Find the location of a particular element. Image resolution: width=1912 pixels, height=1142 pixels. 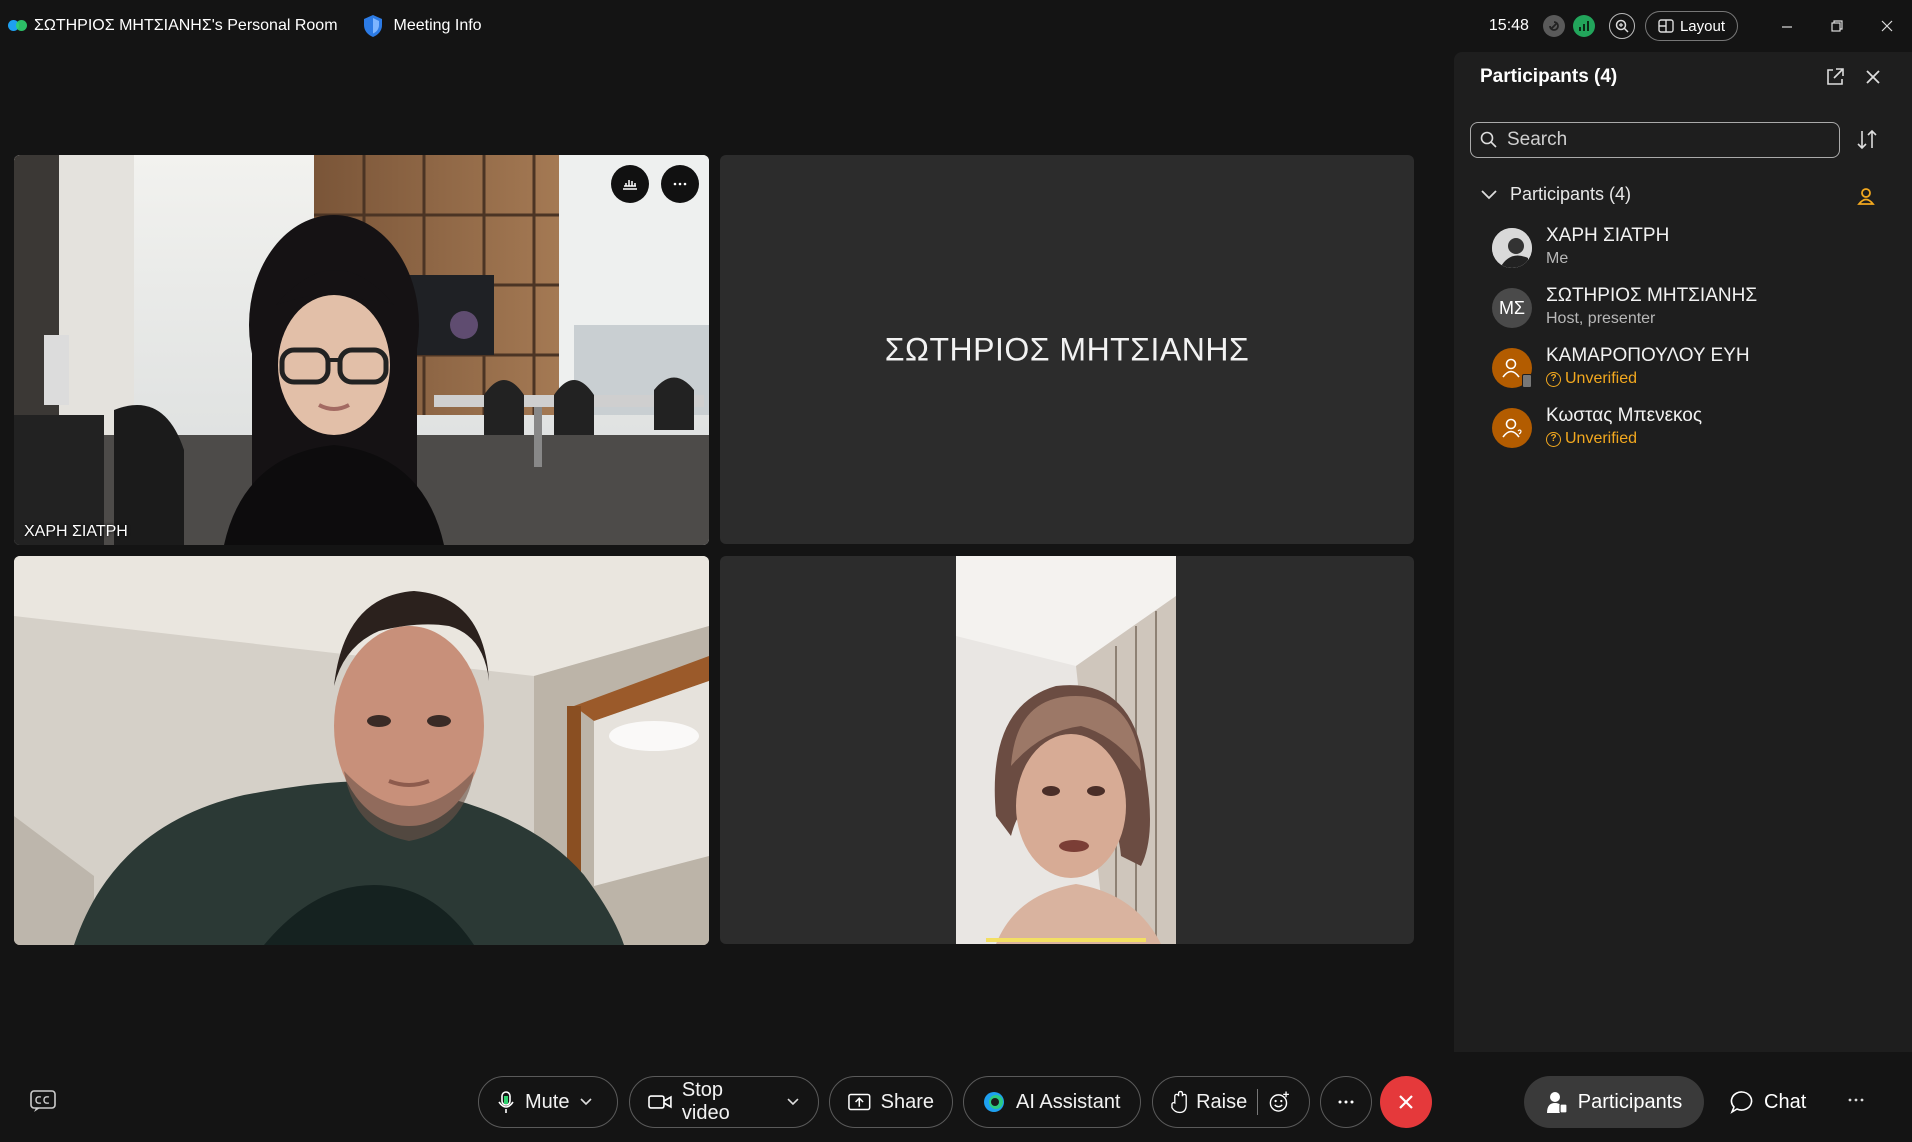

ai-assistant-label: AI Assistant is located at coordinates (1068, 1101).